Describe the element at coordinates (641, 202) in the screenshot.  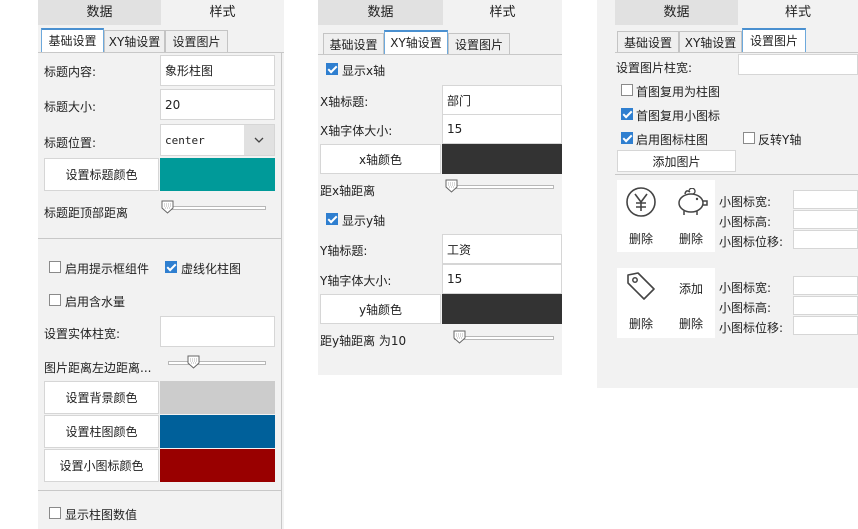
I see `yen-circle-icon` at that location.